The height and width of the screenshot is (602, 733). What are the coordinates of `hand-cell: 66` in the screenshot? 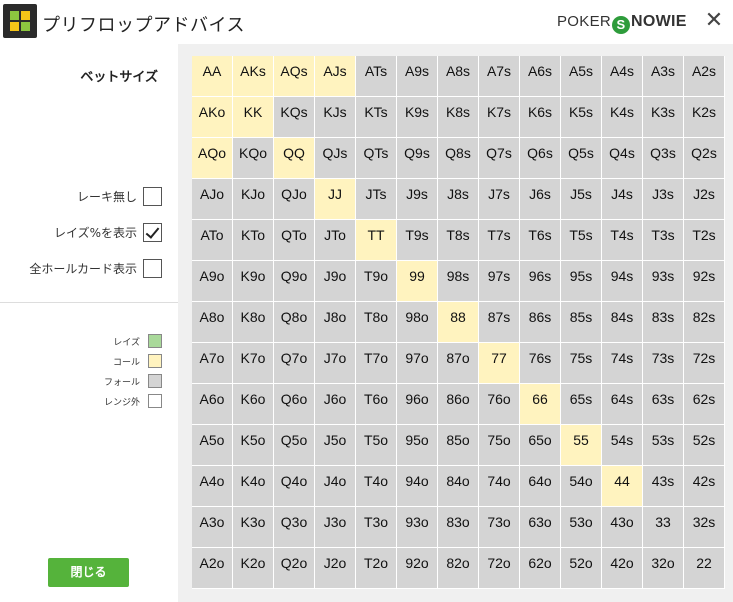 It's located at (540, 404).